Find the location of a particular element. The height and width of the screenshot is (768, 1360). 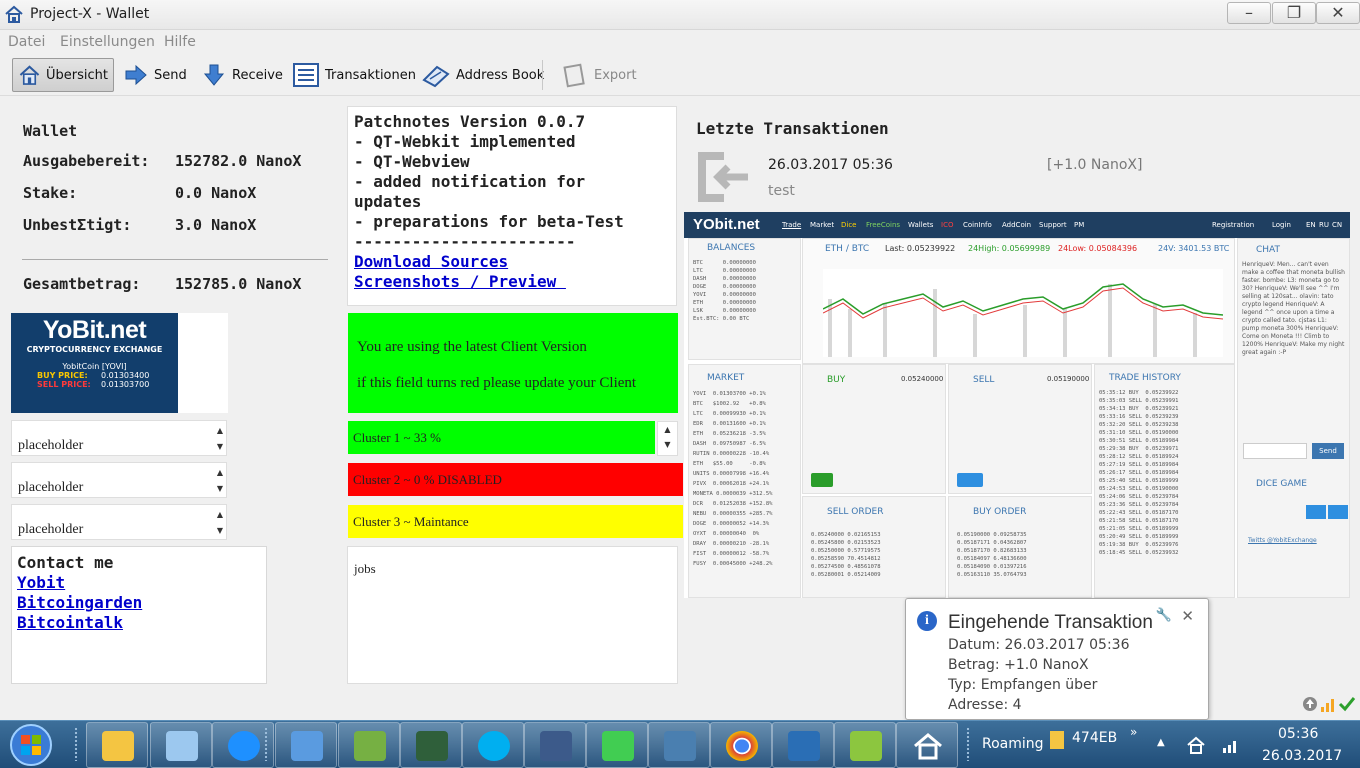

start-button-icon is located at coordinates (31, 745).